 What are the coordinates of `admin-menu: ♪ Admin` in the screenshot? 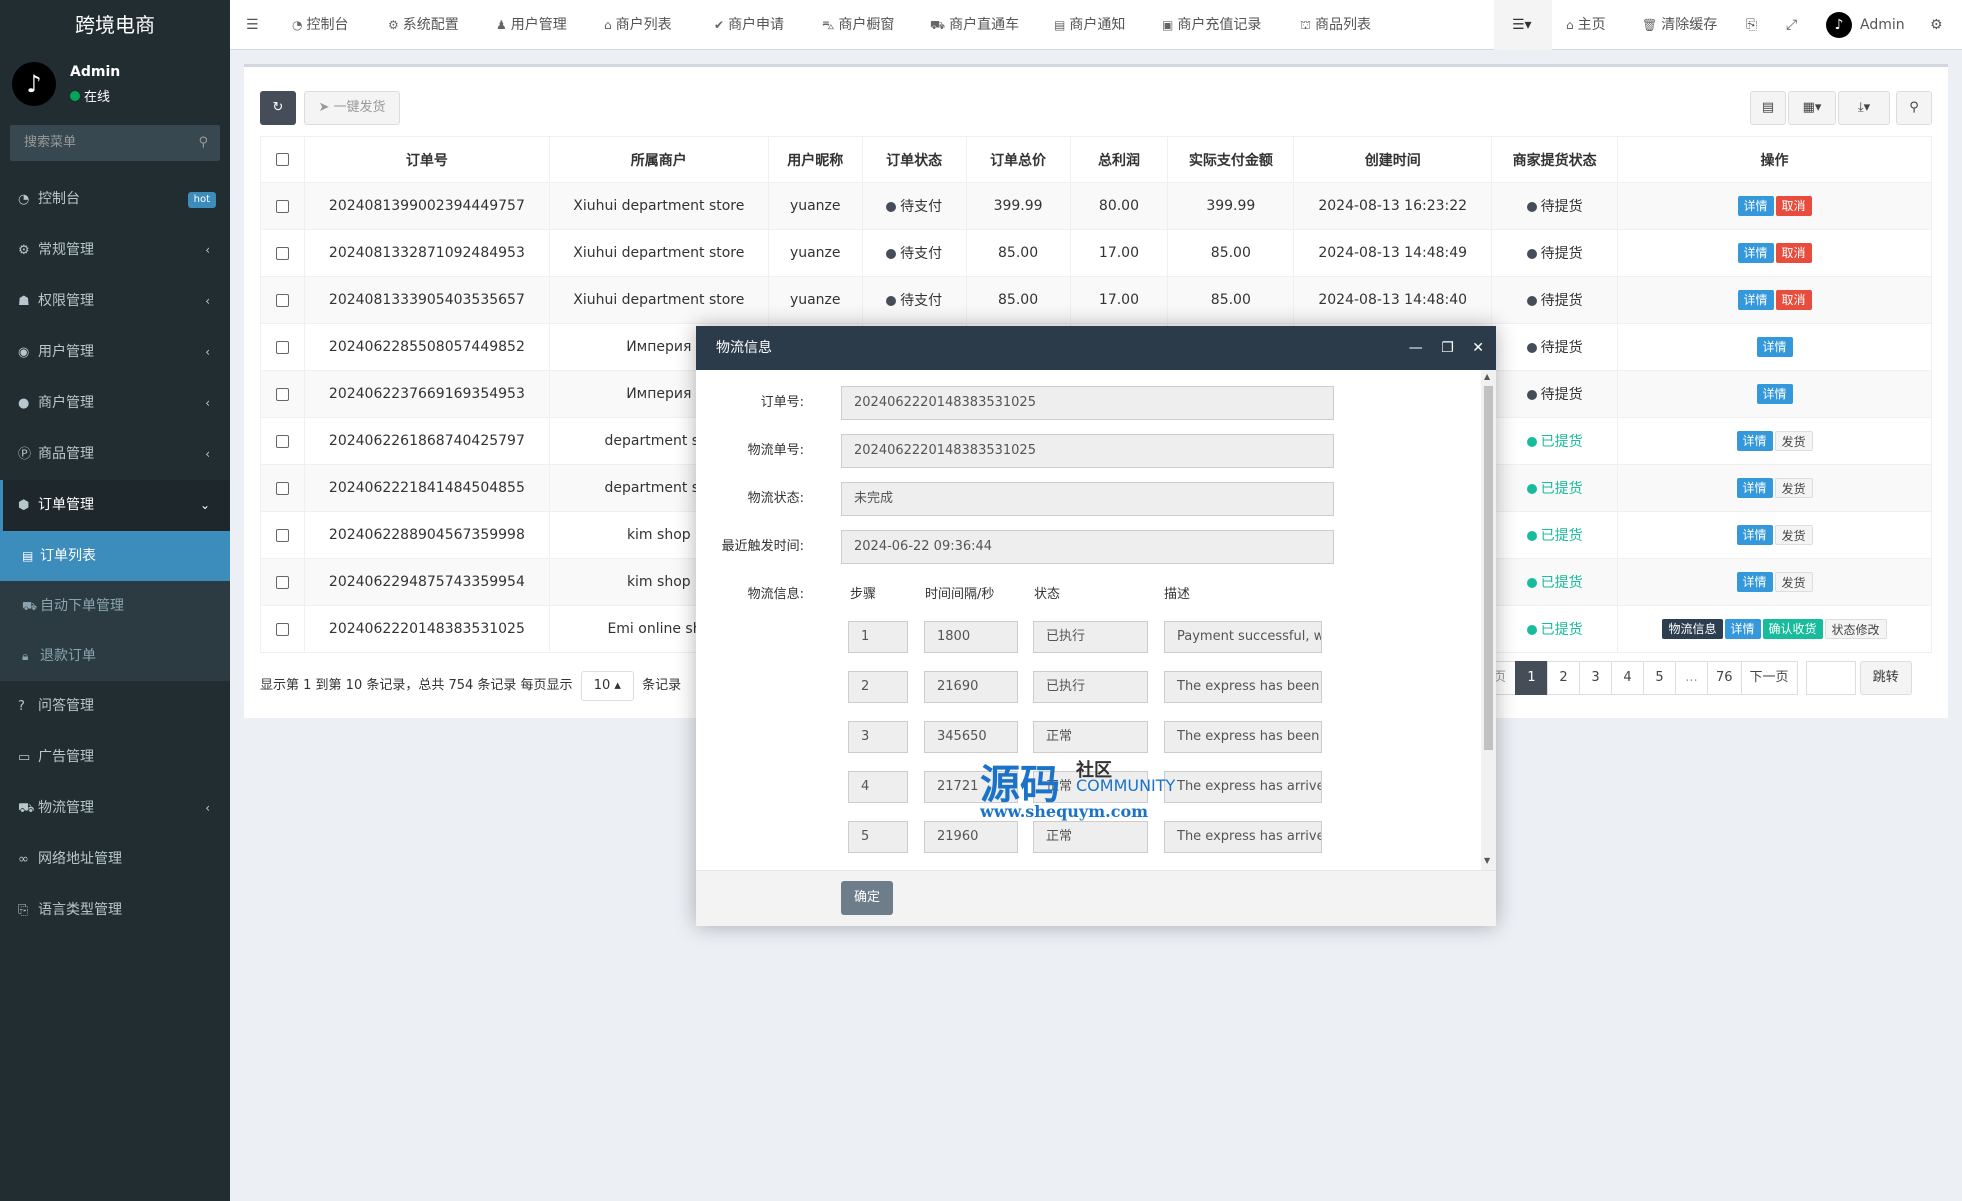 It's located at (1865, 25).